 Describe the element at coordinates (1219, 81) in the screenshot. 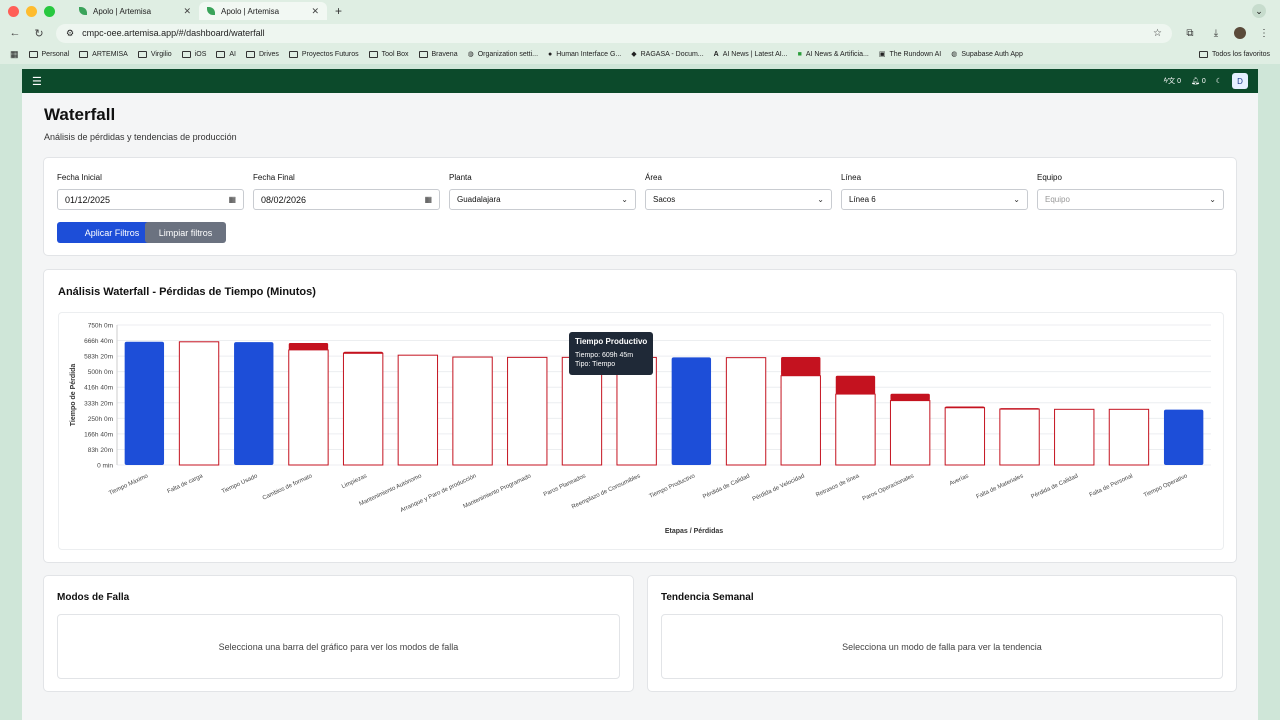

I see `moon-icon: ☾` at that location.